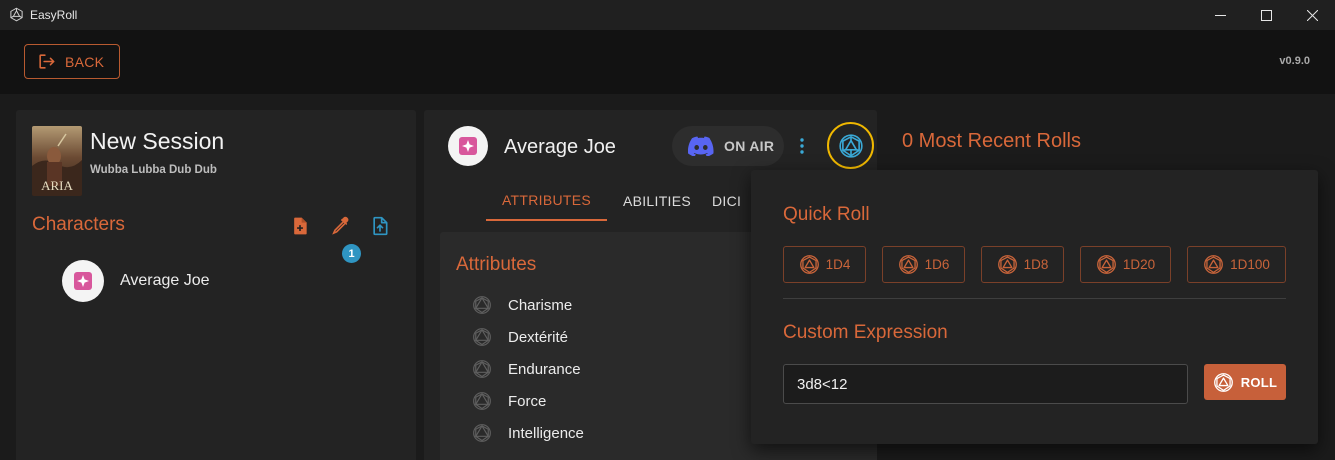 The image size is (1335, 460). What do you see at coordinates (227, 281) in the screenshot?
I see `character-list-item: Average Joe` at bounding box center [227, 281].